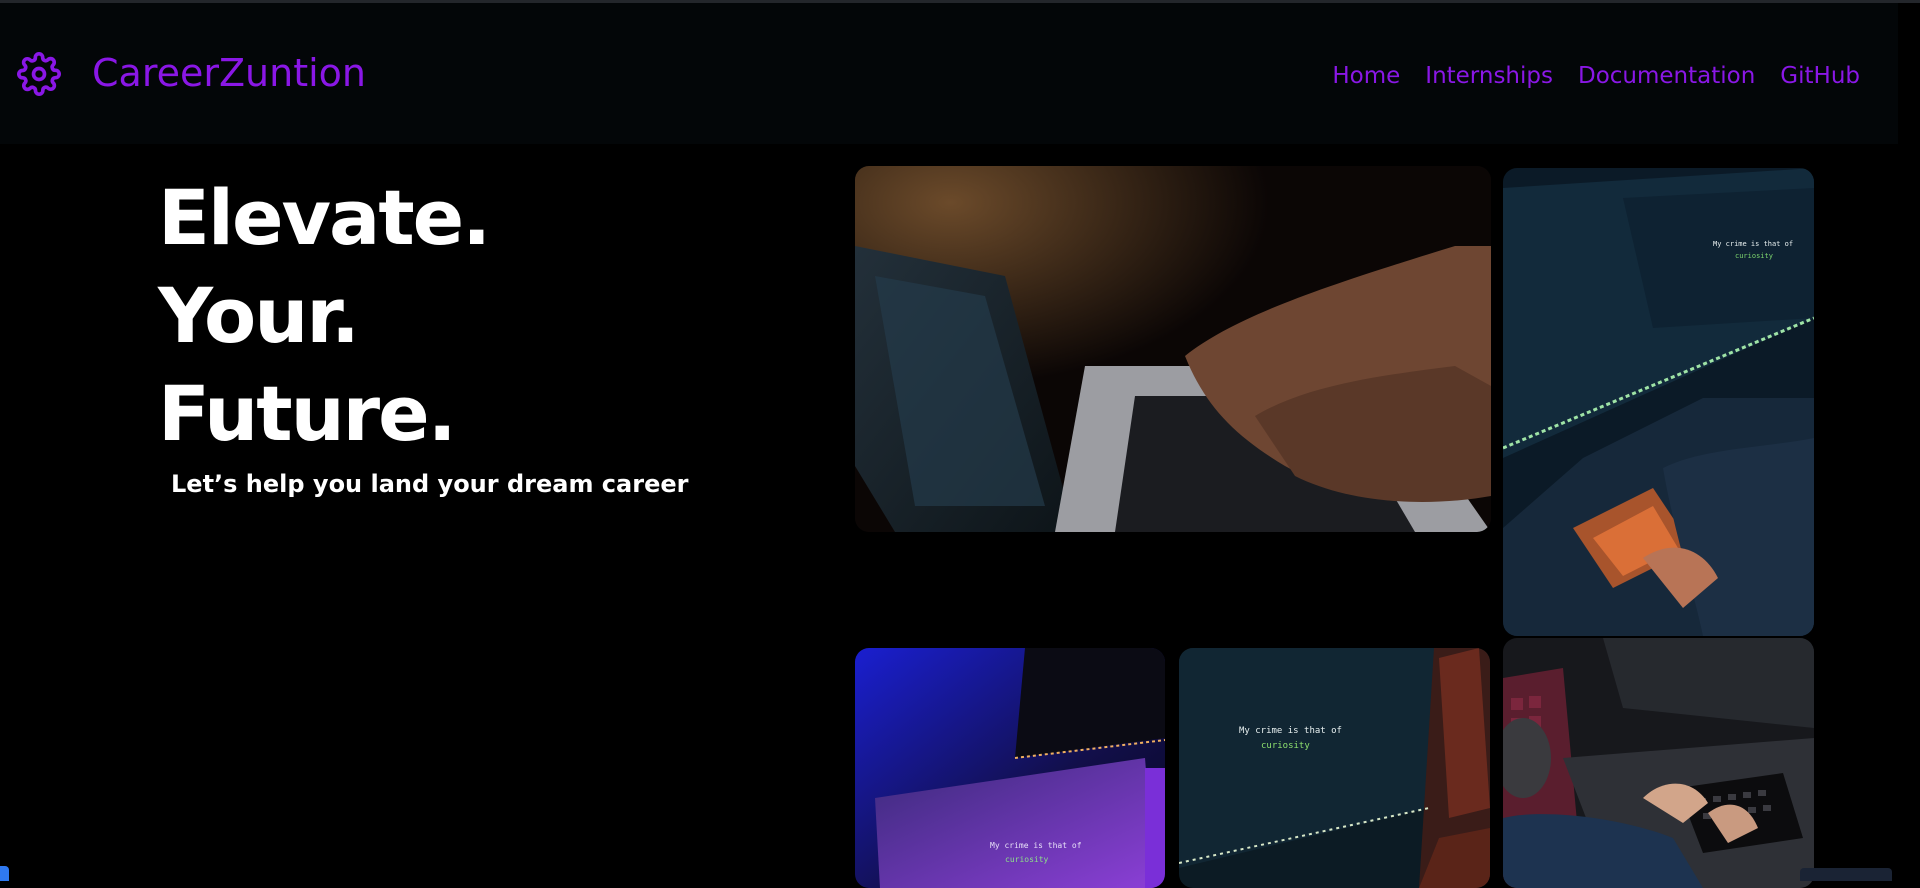  What do you see at coordinates (259, 315) in the screenshot?
I see `hero-line-your: Your.` at bounding box center [259, 315].